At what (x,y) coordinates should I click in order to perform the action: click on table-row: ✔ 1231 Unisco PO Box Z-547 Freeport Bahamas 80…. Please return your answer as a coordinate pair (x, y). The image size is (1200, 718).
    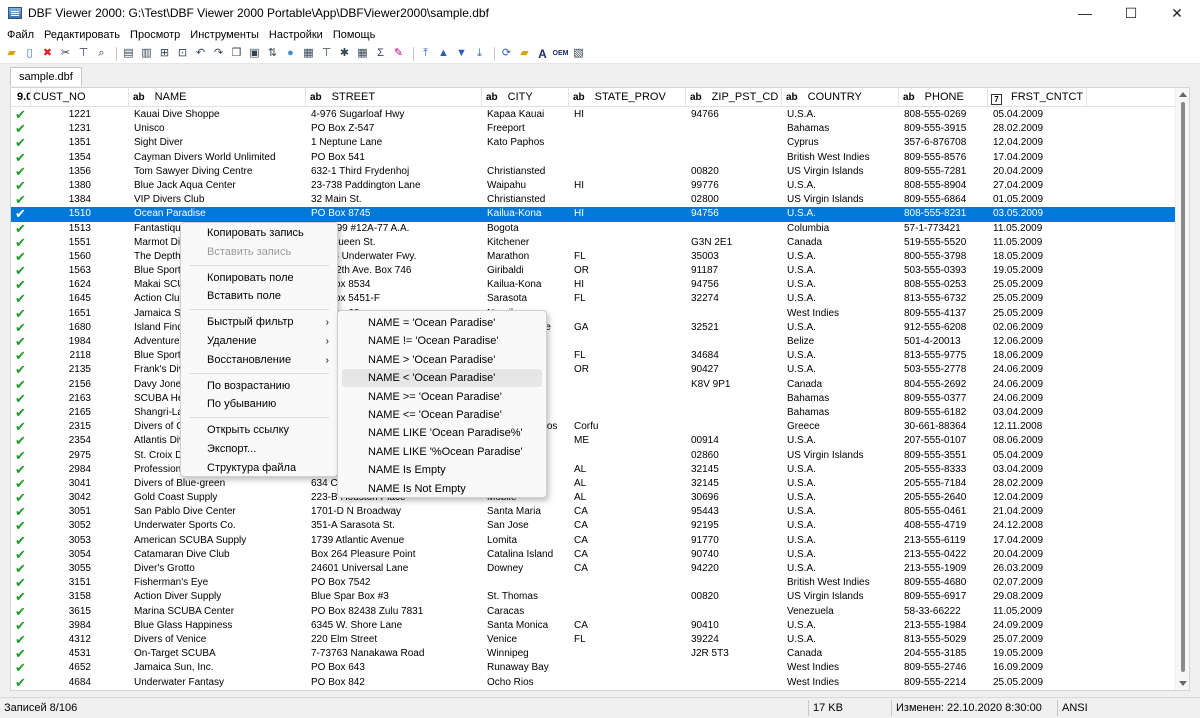
    Looking at the image, I should click on (593, 129).